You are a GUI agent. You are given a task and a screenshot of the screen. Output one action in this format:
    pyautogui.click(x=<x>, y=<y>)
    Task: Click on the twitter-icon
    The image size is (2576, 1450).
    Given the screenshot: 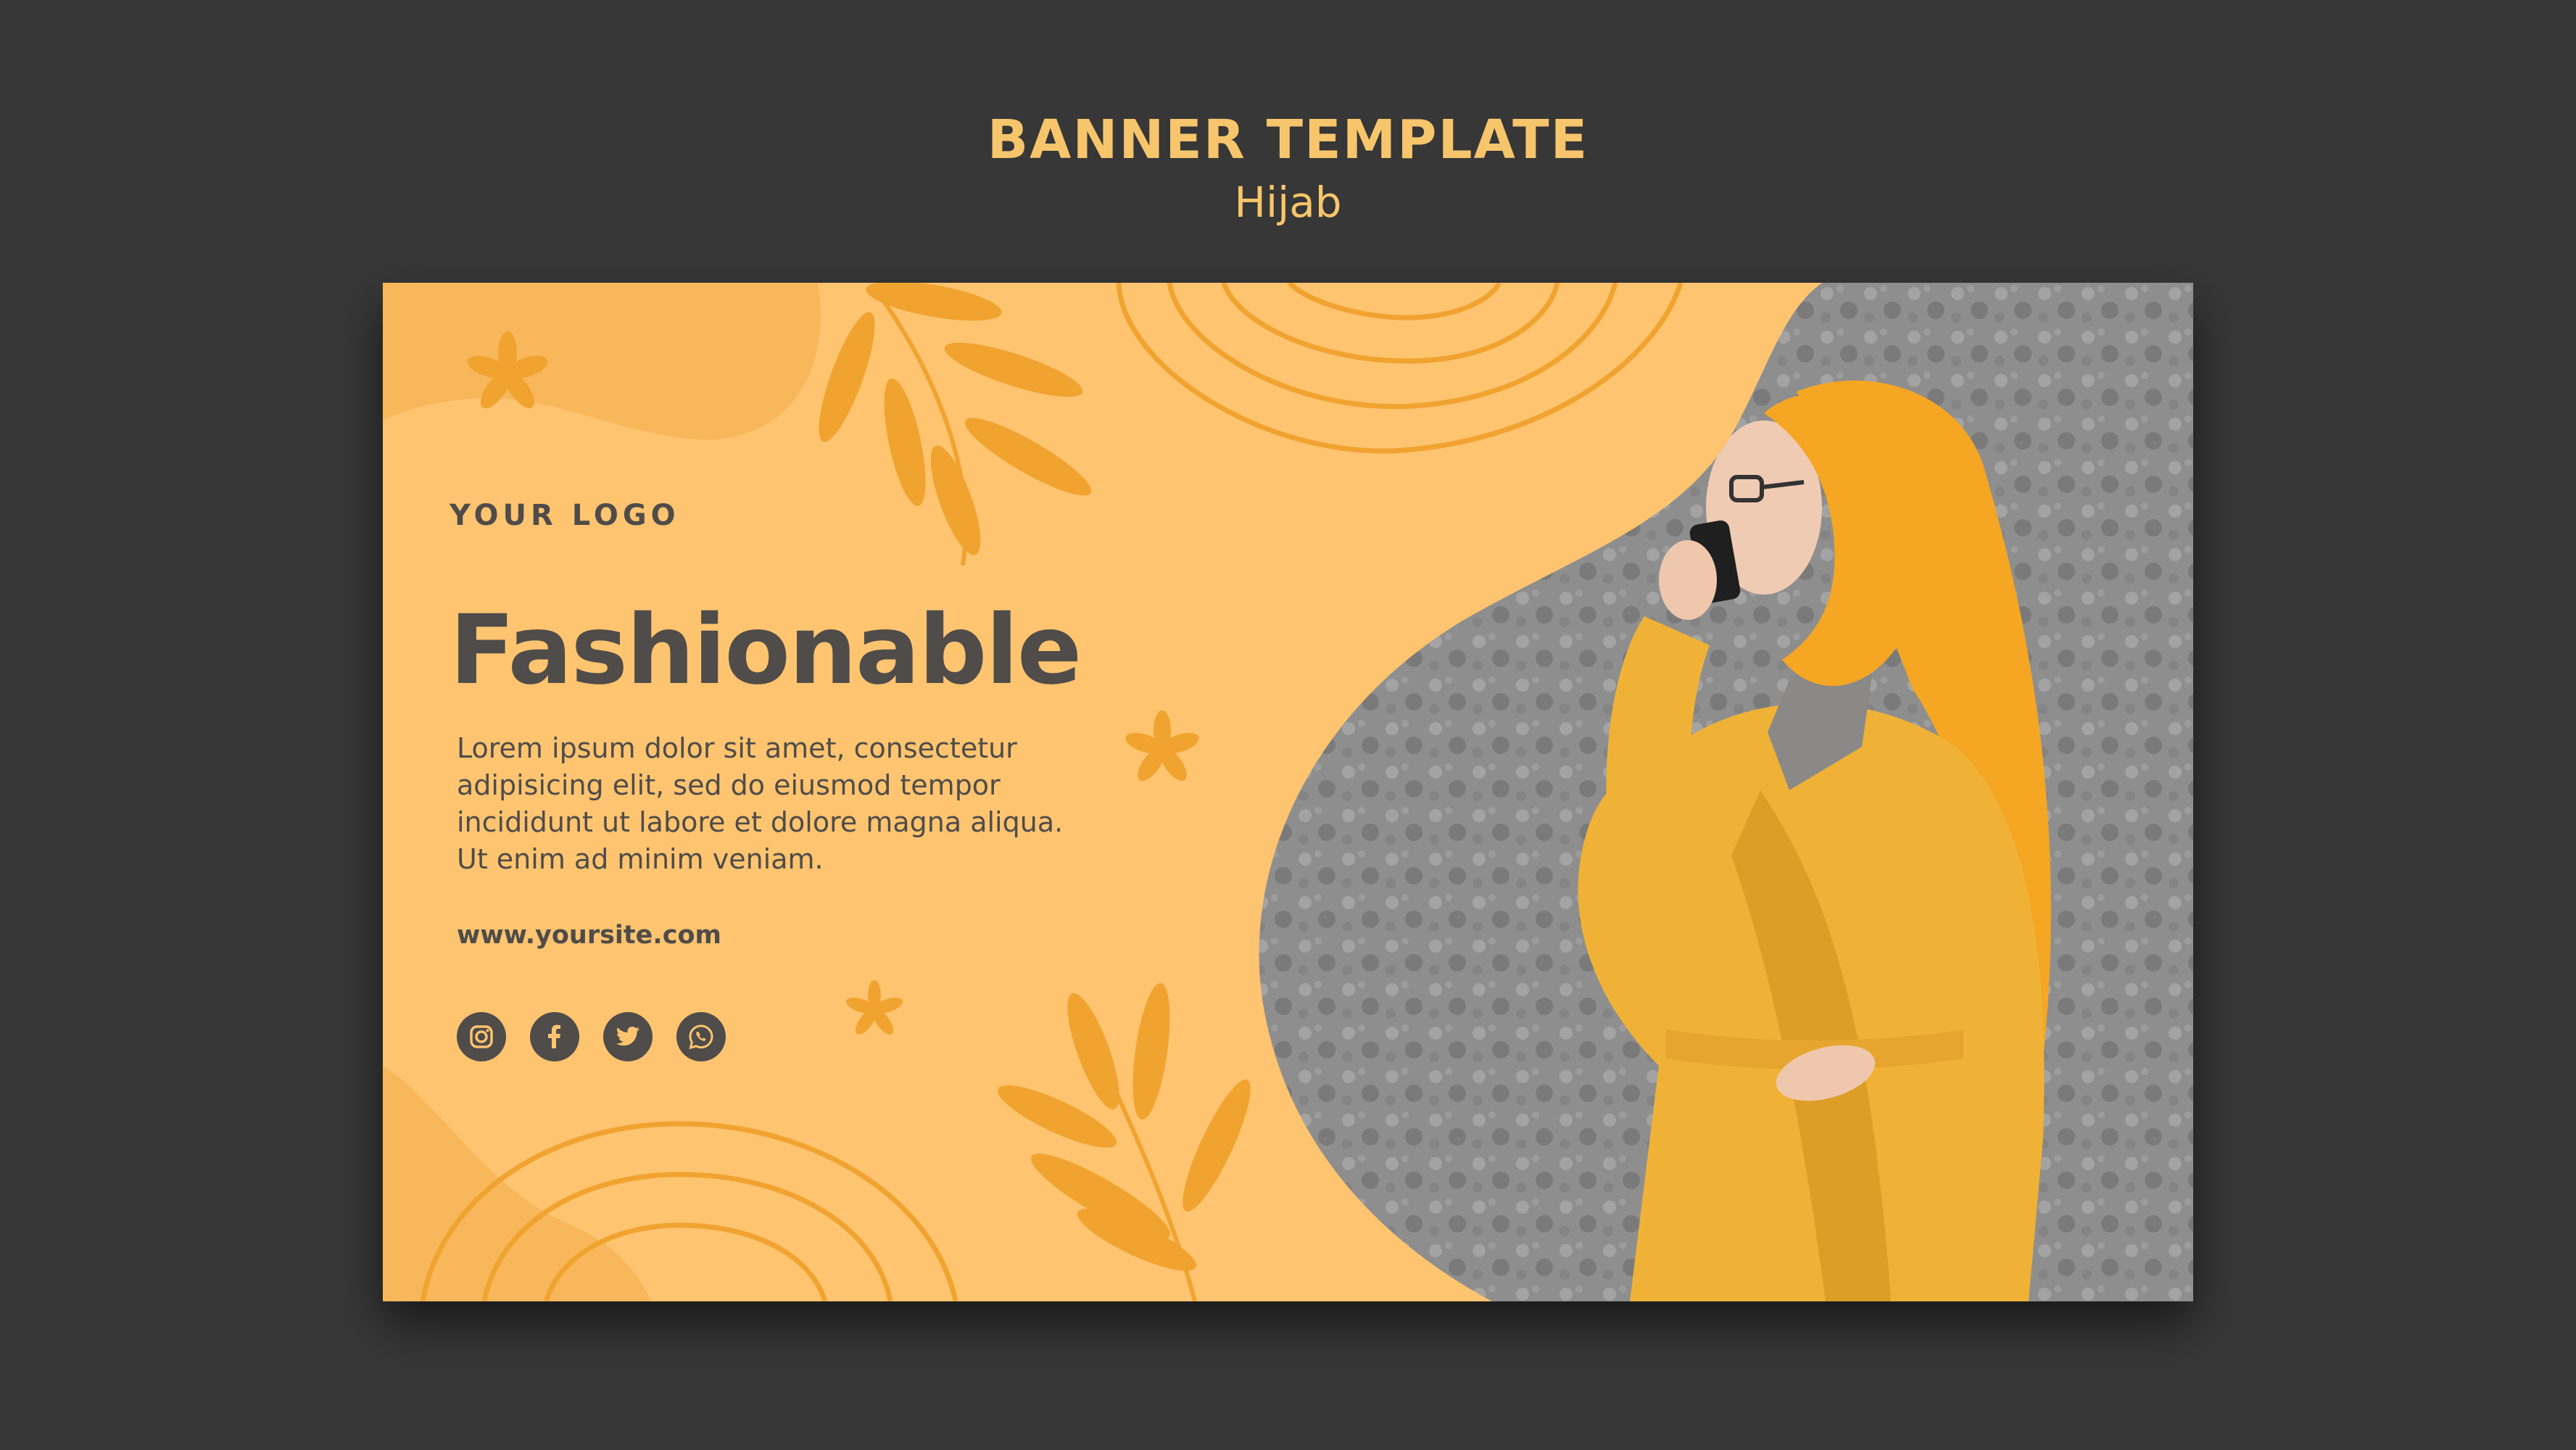 What is the action you would take?
    pyautogui.click(x=628, y=1036)
    